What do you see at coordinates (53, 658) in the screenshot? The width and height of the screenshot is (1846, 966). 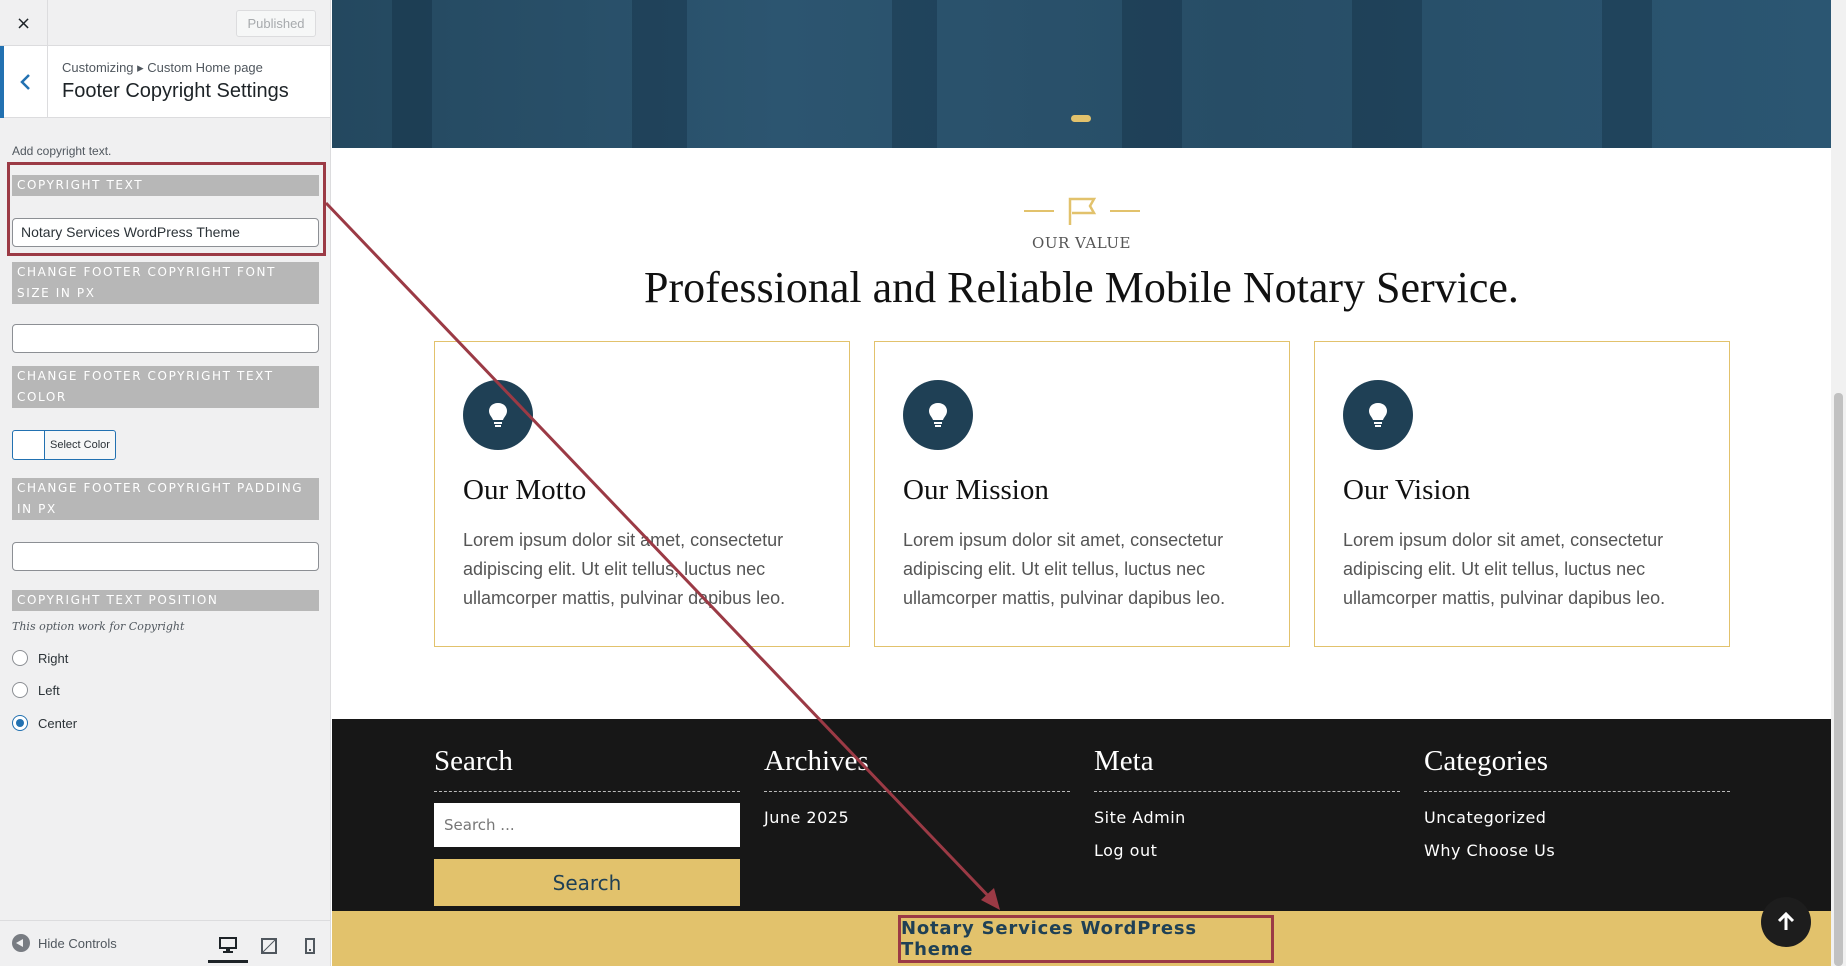 I see `radio-label: Right` at bounding box center [53, 658].